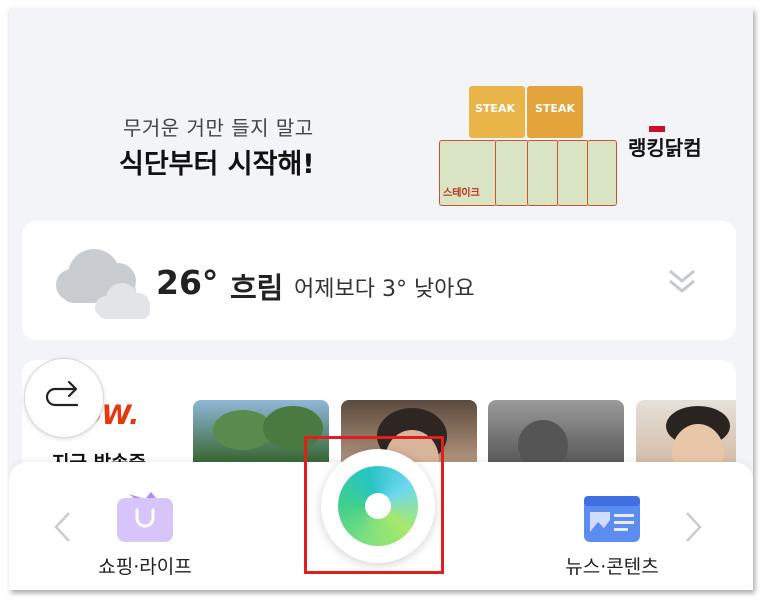 The height and width of the screenshot is (600, 764). Describe the element at coordinates (145, 567) in the screenshot. I see `nav-shopping-label: 쇼핑·라이프` at that location.